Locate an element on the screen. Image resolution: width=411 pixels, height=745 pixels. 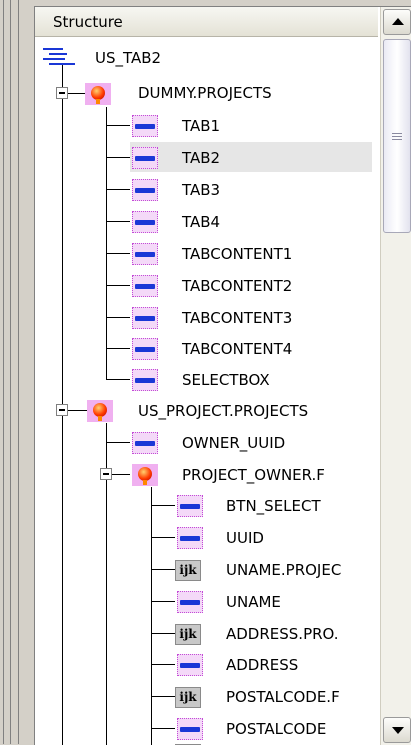
tree-node-btn-select: BTN_SELECT is located at coordinates (273, 506).